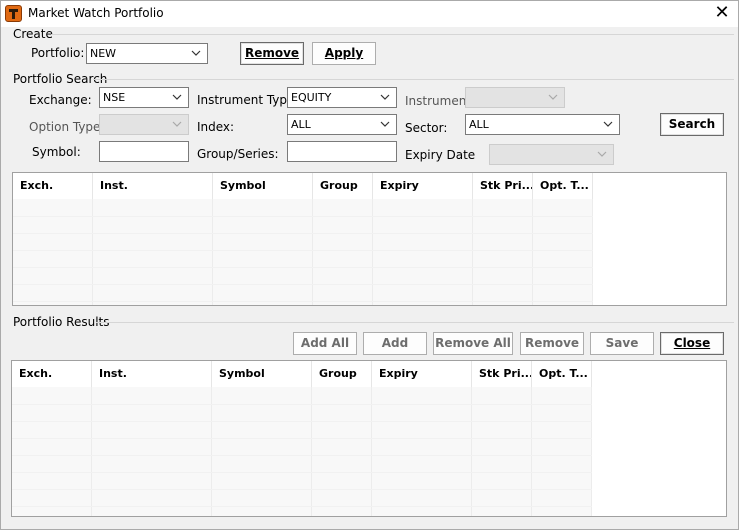 The image size is (739, 530). Describe the element at coordinates (551, 154) in the screenshot. I see `expiry-date-combo` at that location.